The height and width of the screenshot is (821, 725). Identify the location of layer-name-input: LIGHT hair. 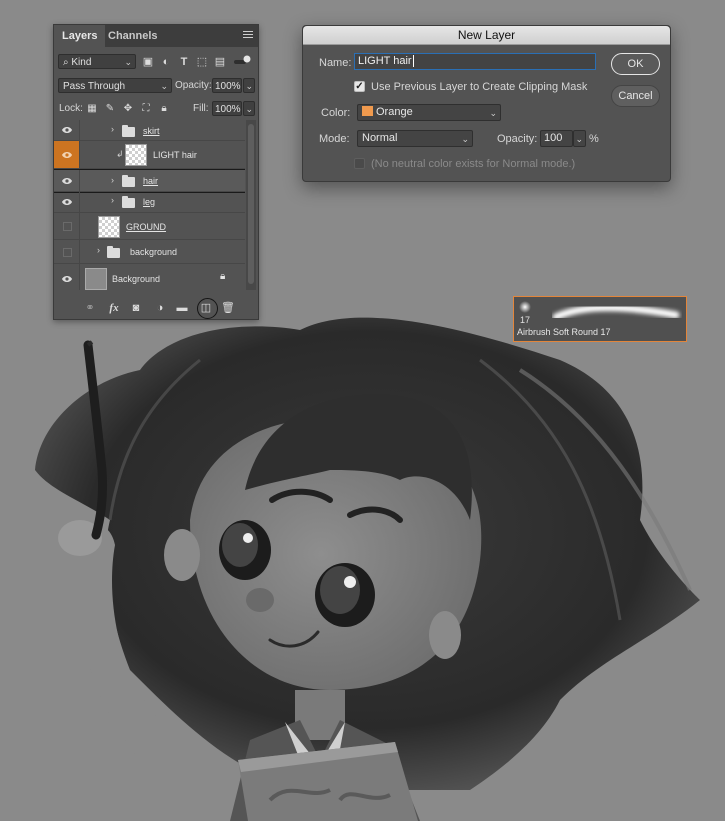
(475, 61).